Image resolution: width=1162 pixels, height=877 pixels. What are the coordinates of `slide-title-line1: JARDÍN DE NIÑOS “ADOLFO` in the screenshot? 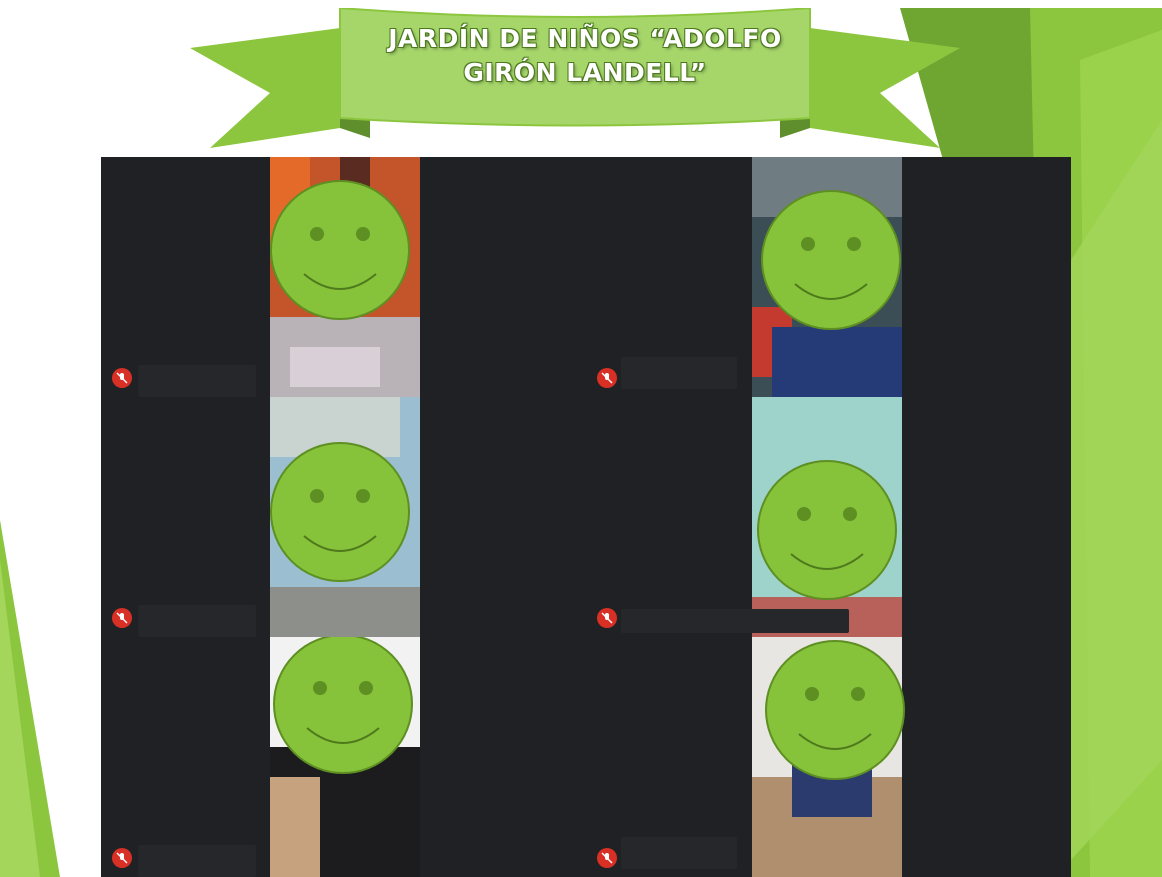 It's located at (585, 38).